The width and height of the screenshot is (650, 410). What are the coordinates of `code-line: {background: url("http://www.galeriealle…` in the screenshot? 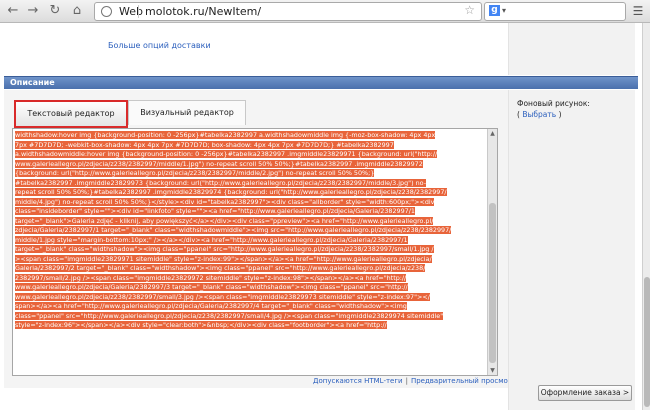 It's located at (195, 173).